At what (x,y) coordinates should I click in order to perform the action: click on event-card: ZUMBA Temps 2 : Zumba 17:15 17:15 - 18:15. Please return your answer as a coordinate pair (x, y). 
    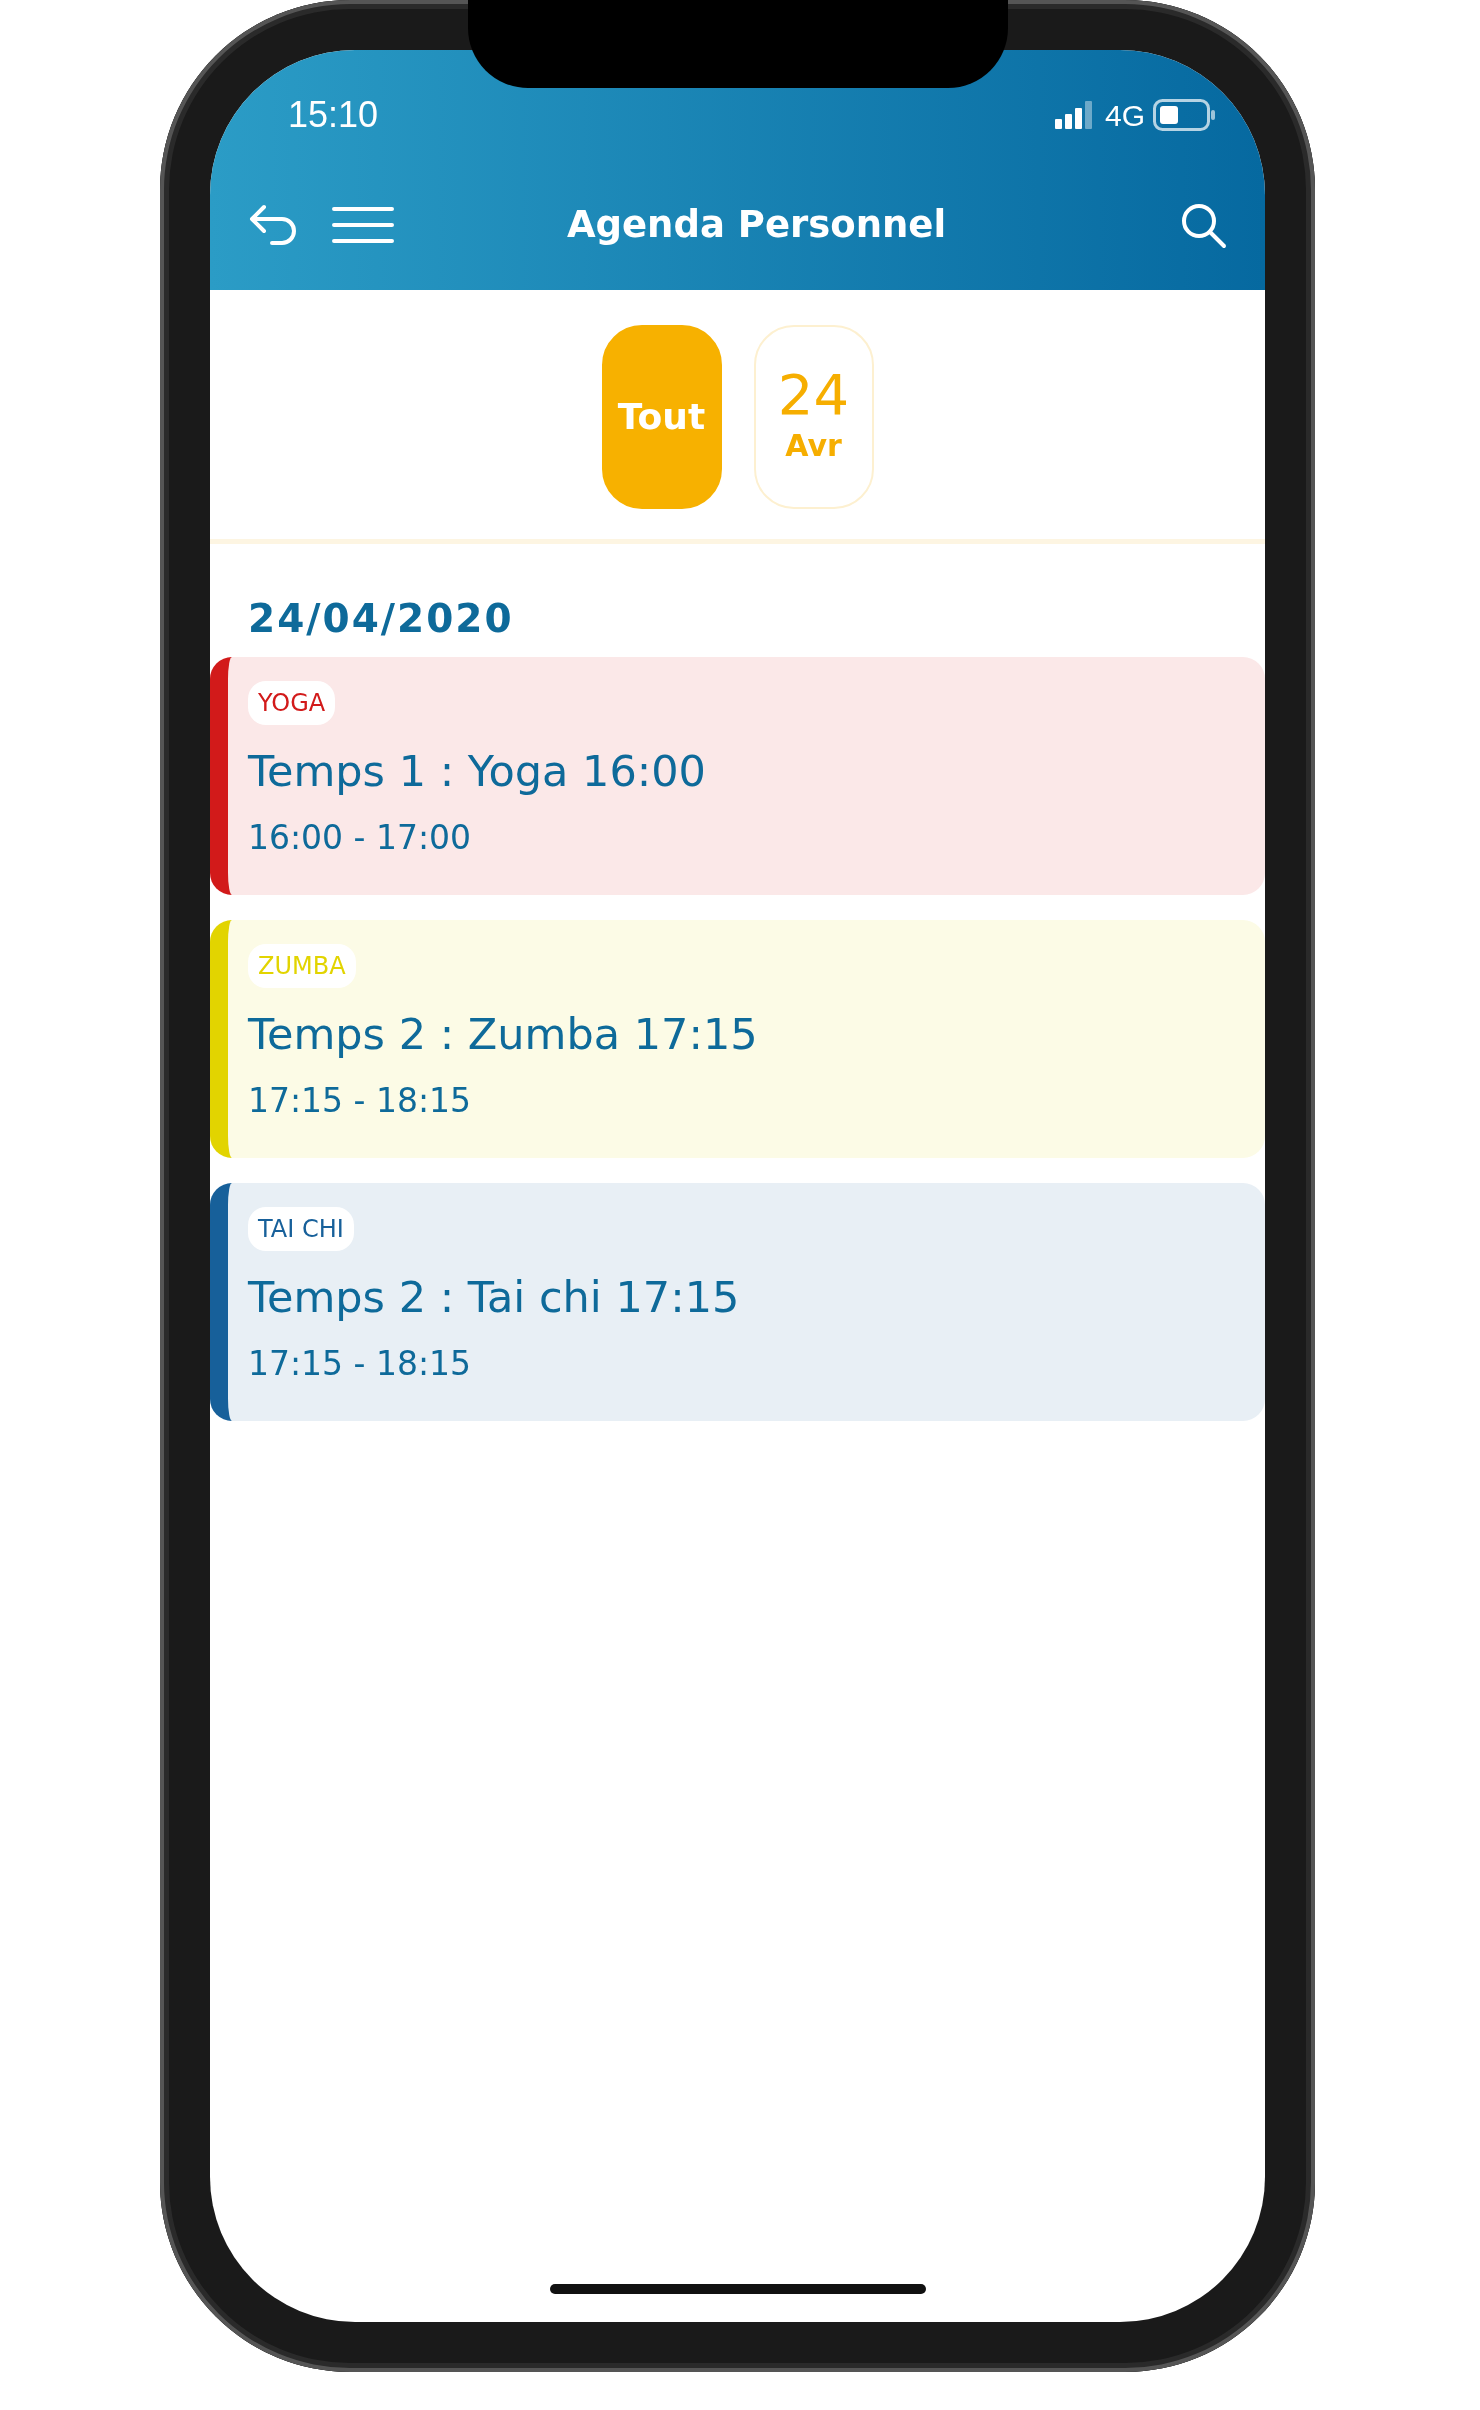
    Looking at the image, I should click on (737, 1038).